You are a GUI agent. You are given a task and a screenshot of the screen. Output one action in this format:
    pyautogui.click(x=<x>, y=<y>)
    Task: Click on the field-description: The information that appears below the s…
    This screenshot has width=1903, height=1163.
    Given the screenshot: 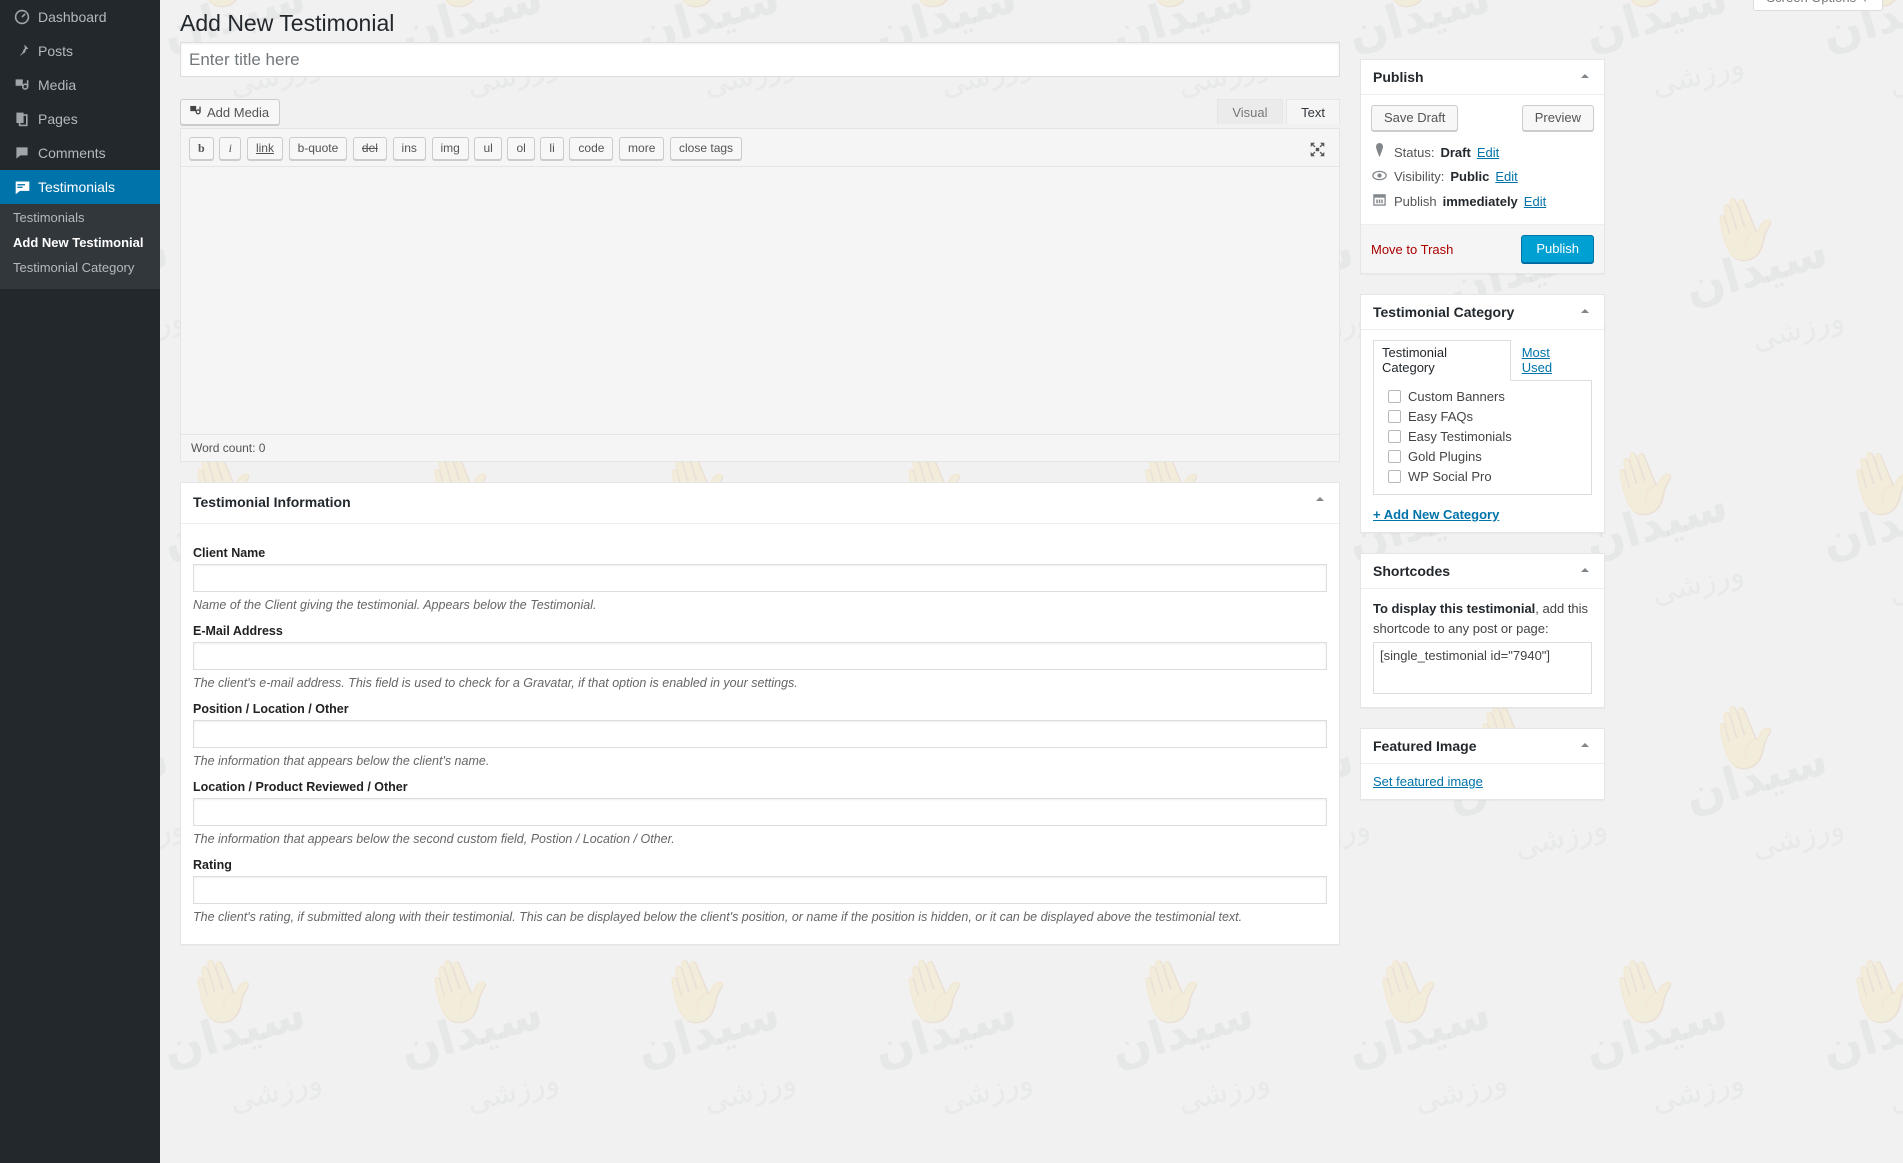 What is the action you would take?
    pyautogui.click(x=434, y=838)
    